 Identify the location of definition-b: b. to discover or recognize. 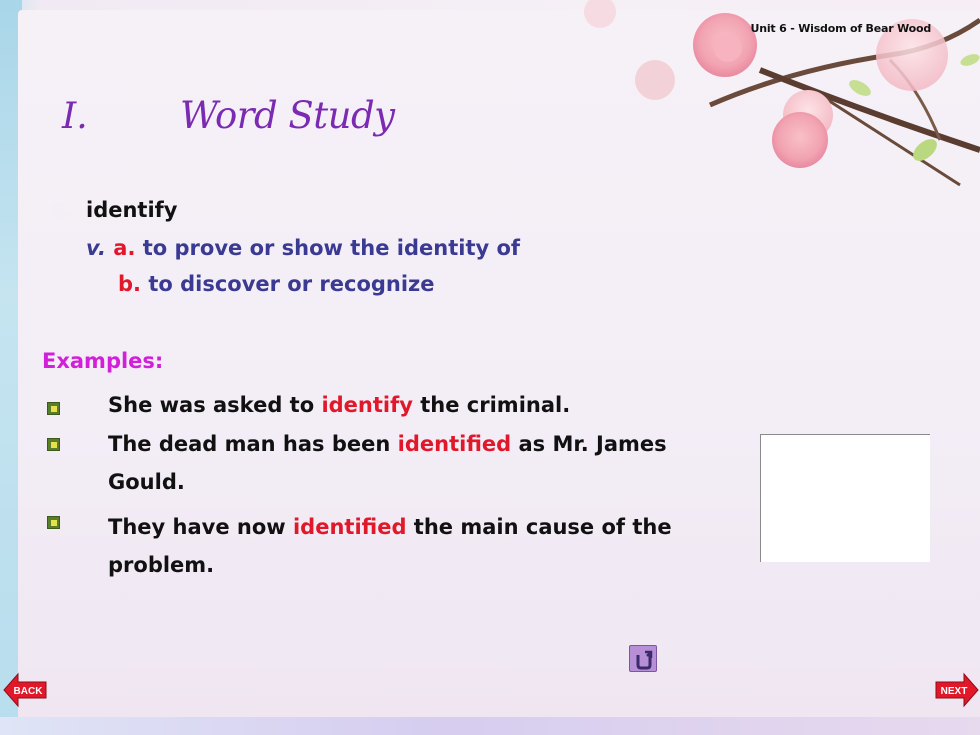
(276, 284).